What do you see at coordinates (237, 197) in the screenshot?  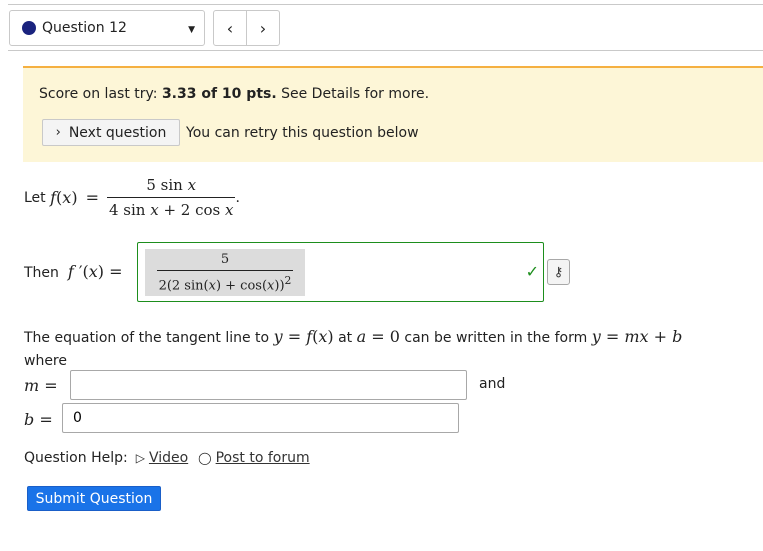 I see `period: .` at bounding box center [237, 197].